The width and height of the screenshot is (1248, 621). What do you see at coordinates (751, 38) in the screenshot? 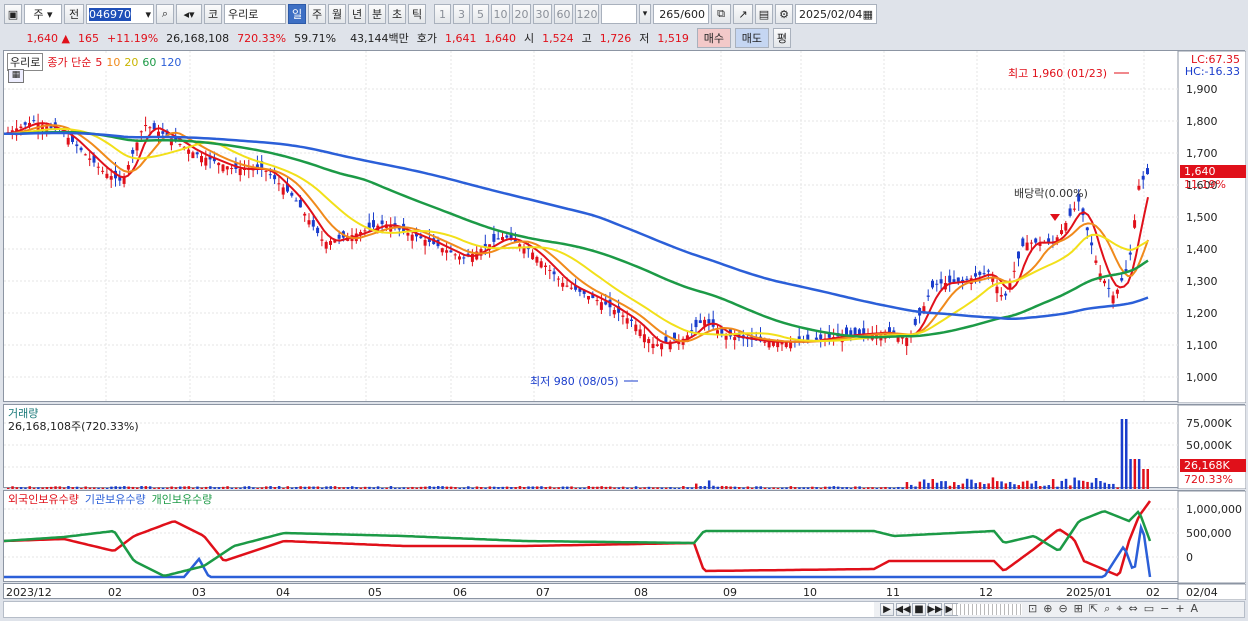
I see `sell-button: 매도` at bounding box center [751, 38].